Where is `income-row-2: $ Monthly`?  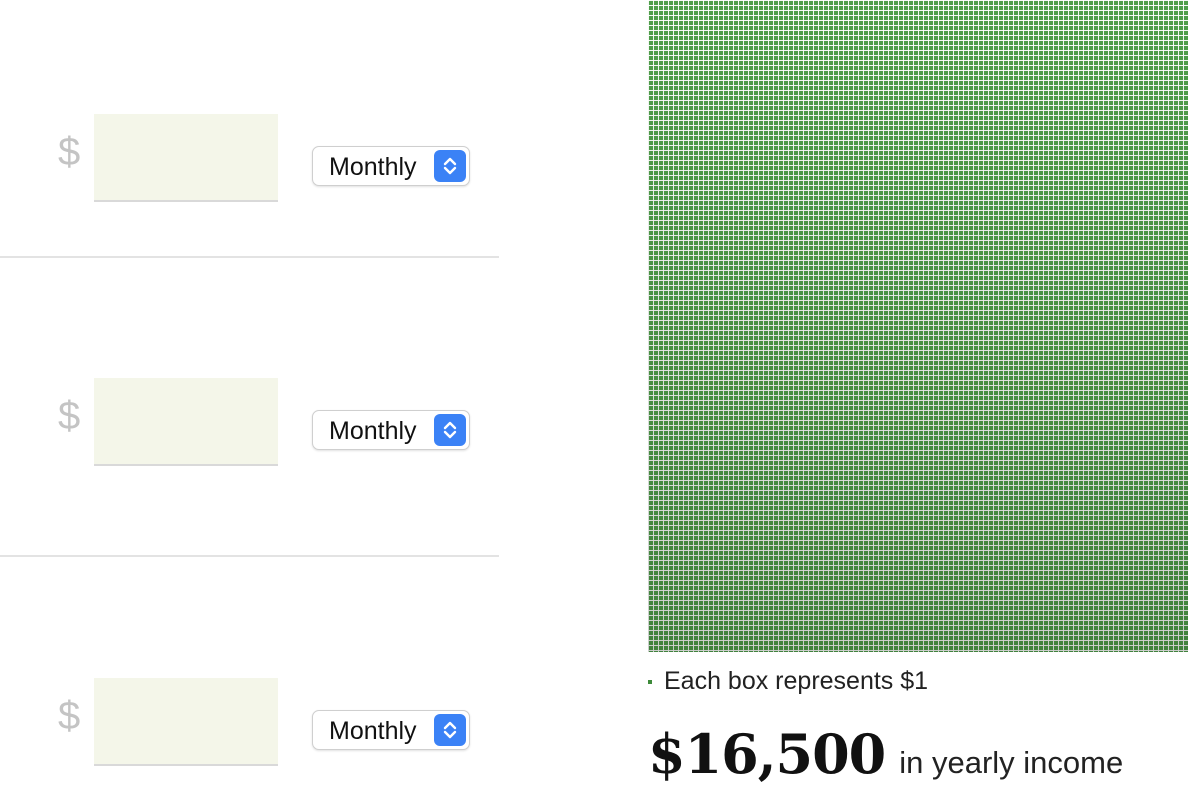 income-row-2: $ Monthly is located at coordinates (249, 428).